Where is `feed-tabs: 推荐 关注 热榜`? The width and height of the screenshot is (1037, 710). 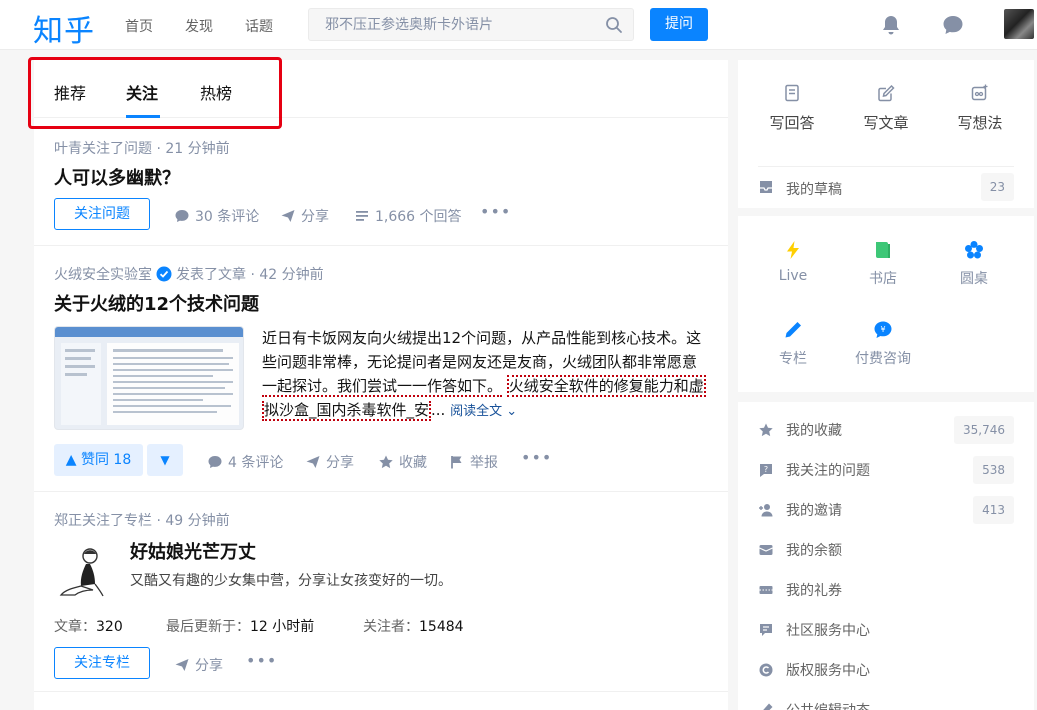
feed-tabs: 推荐 关注 热榜 is located at coordinates (381, 89).